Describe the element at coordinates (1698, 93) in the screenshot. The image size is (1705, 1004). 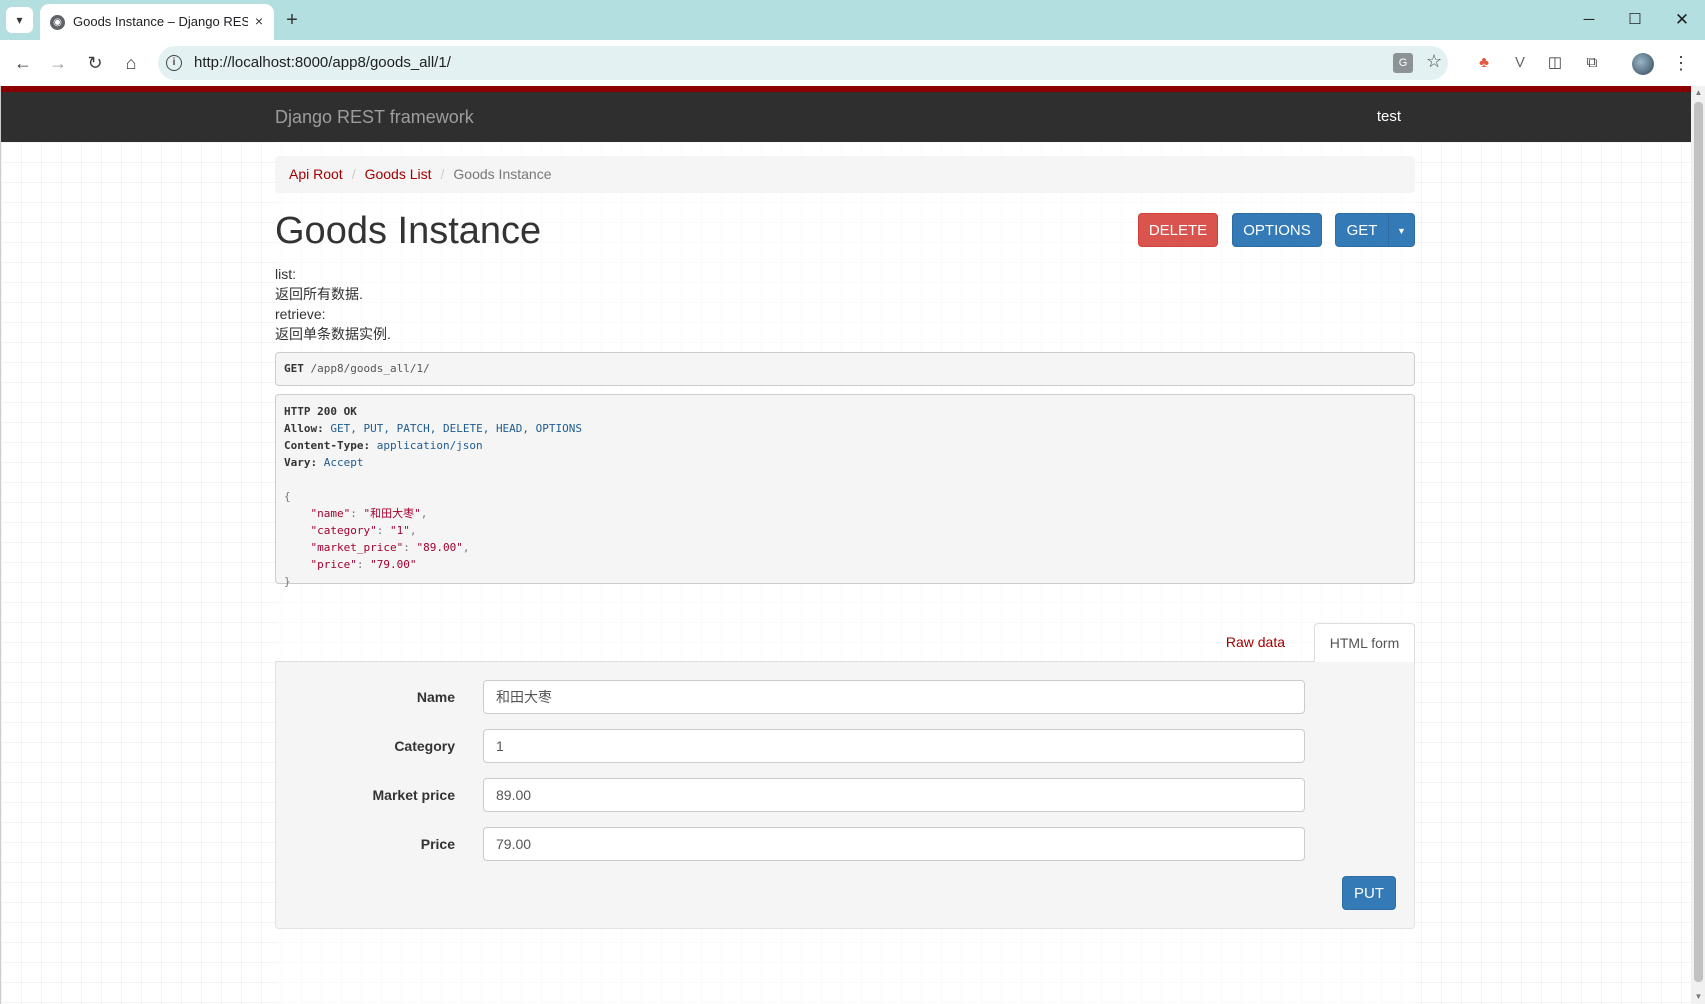
I see `scroll-up-icon: ▲` at that location.